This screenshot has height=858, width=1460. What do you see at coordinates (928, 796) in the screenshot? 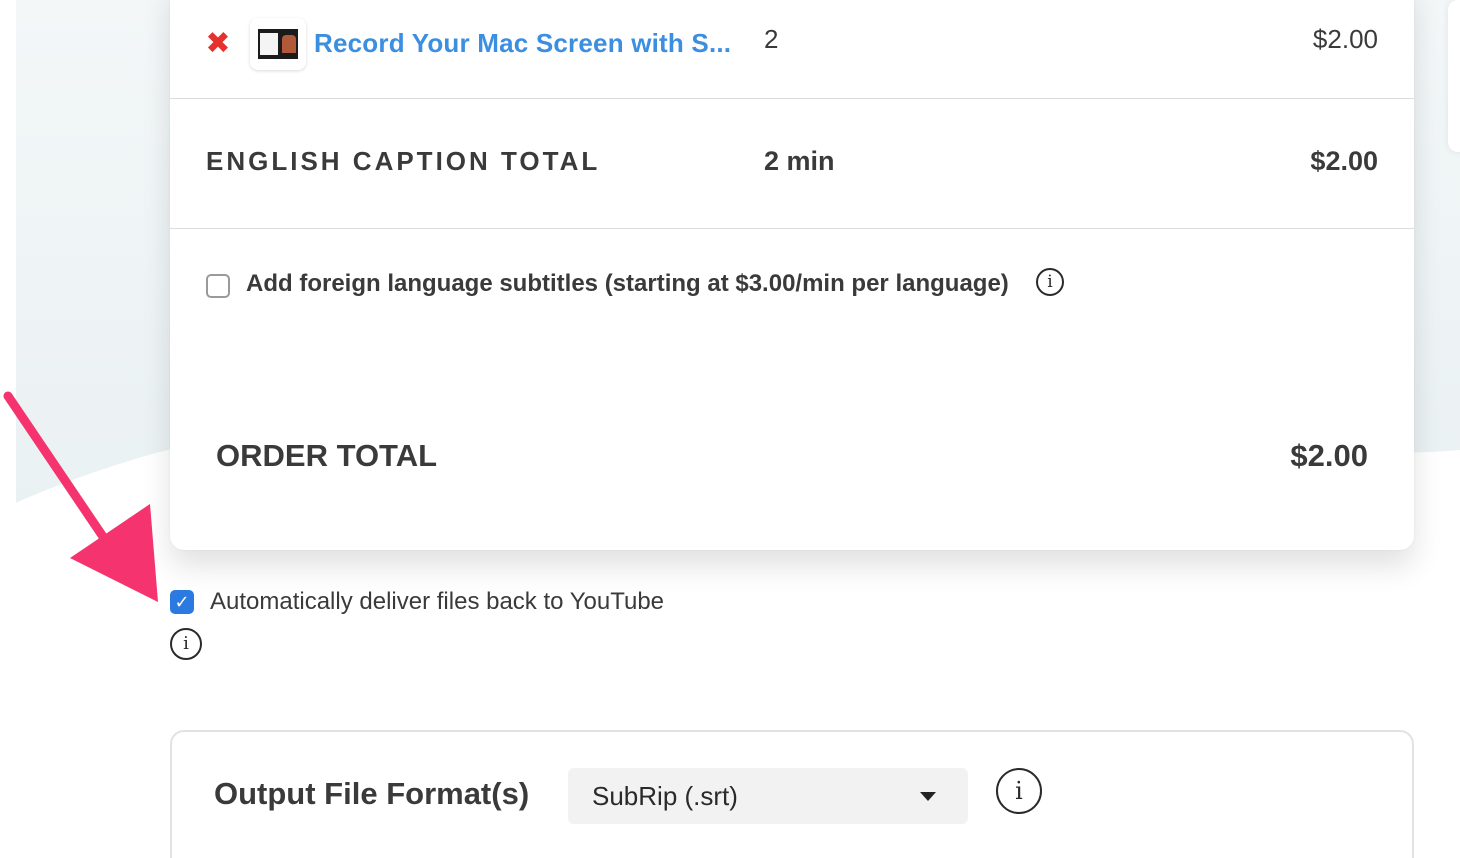
I see `caret-down-icon` at bounding box center [928, 796].